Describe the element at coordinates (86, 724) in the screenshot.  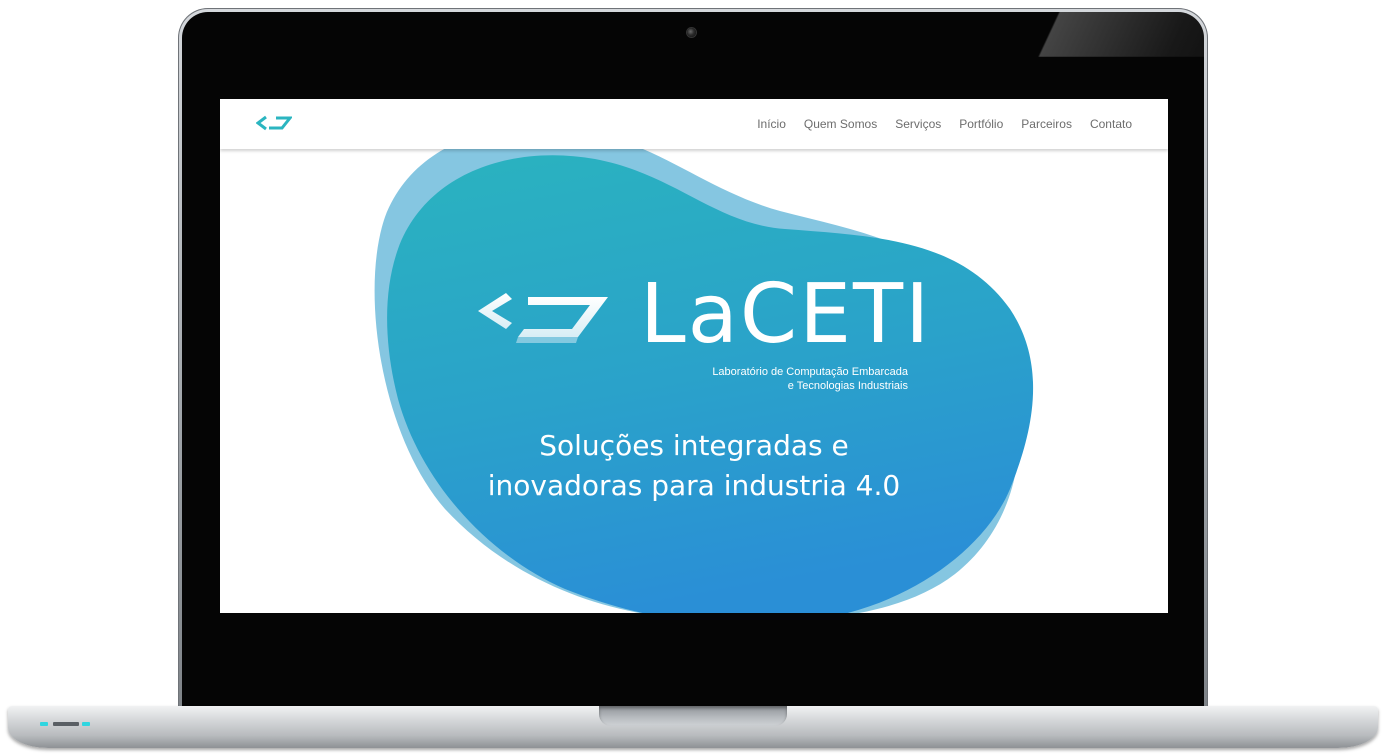
I see `status-led-right` at that location.